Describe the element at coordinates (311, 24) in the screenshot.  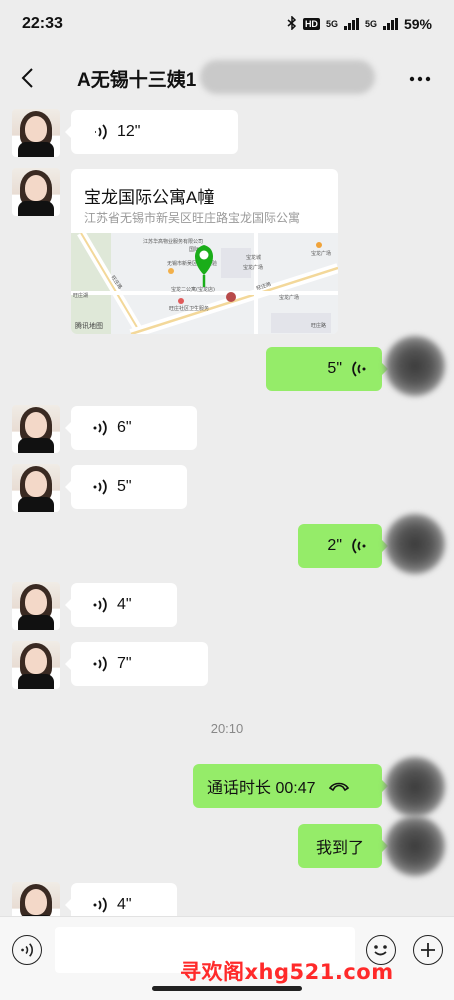
I see `hd-badge: HD` at that location.